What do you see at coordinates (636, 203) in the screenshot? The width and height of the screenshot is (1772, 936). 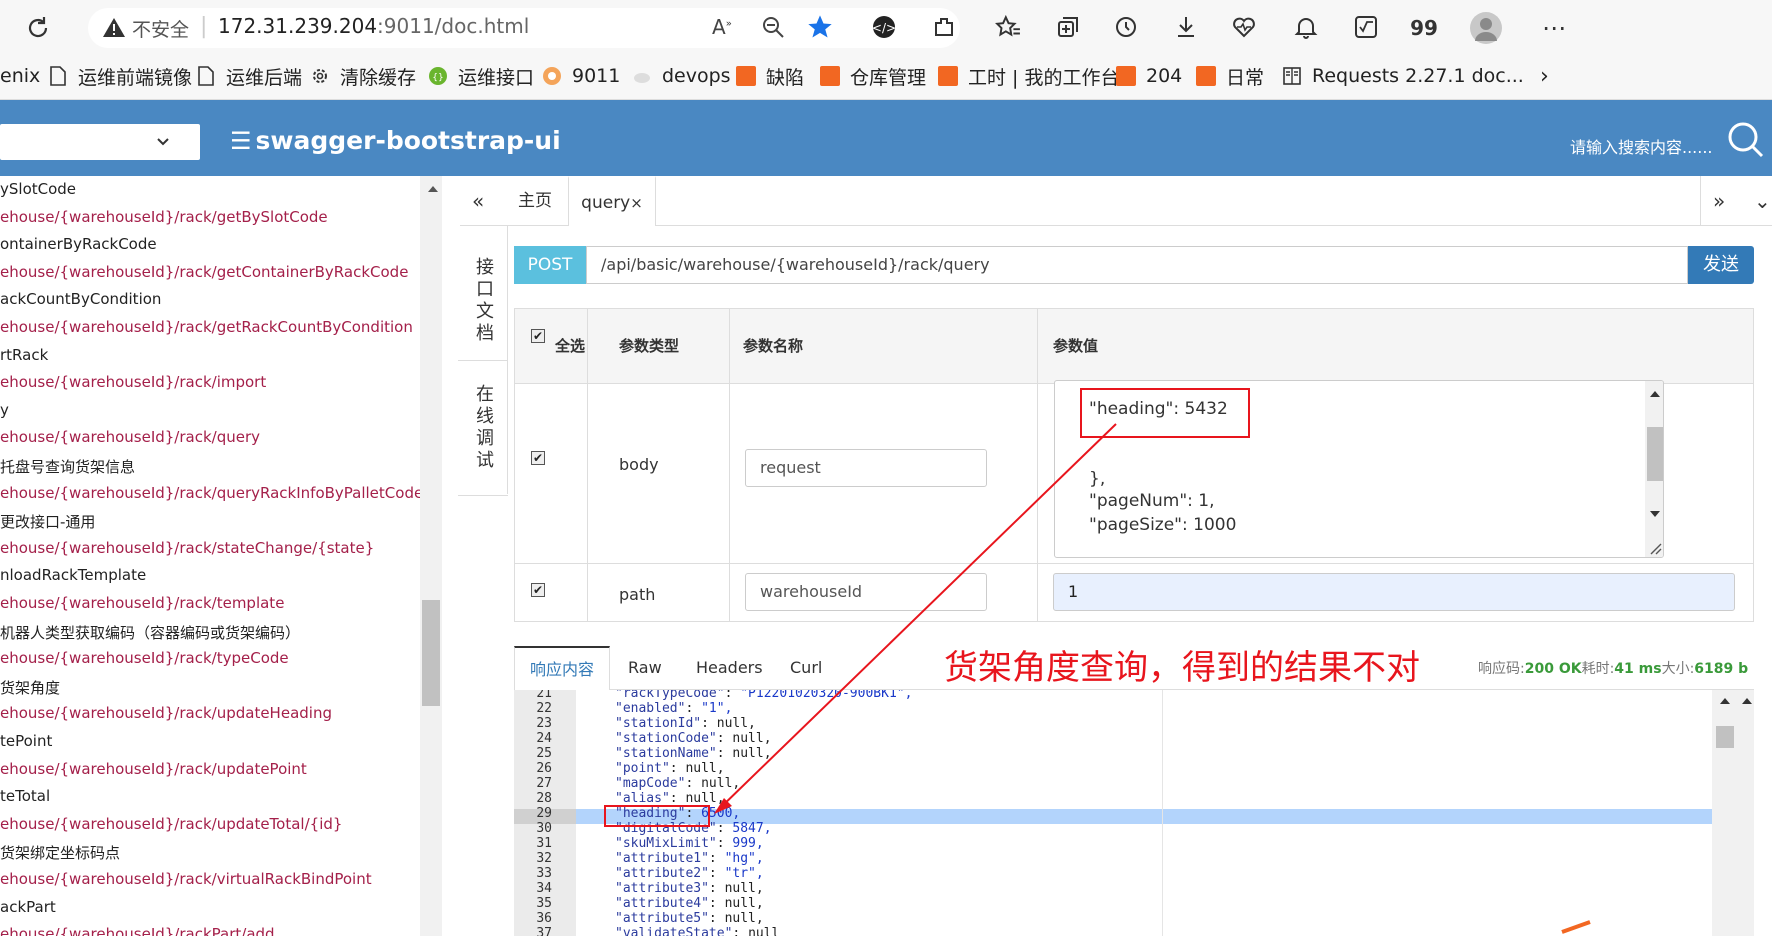 I see `close-icon: ×` at bounding box center [636, 203].